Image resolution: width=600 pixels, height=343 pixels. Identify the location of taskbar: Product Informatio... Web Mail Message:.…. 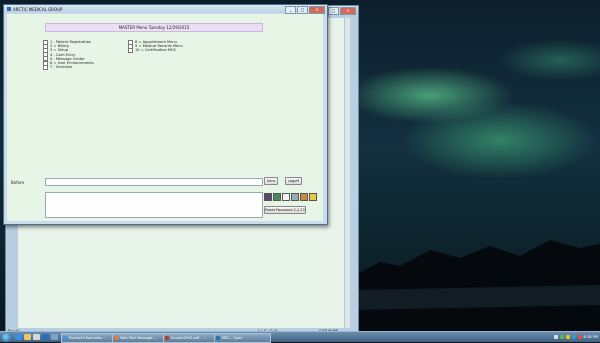
(300, 337).